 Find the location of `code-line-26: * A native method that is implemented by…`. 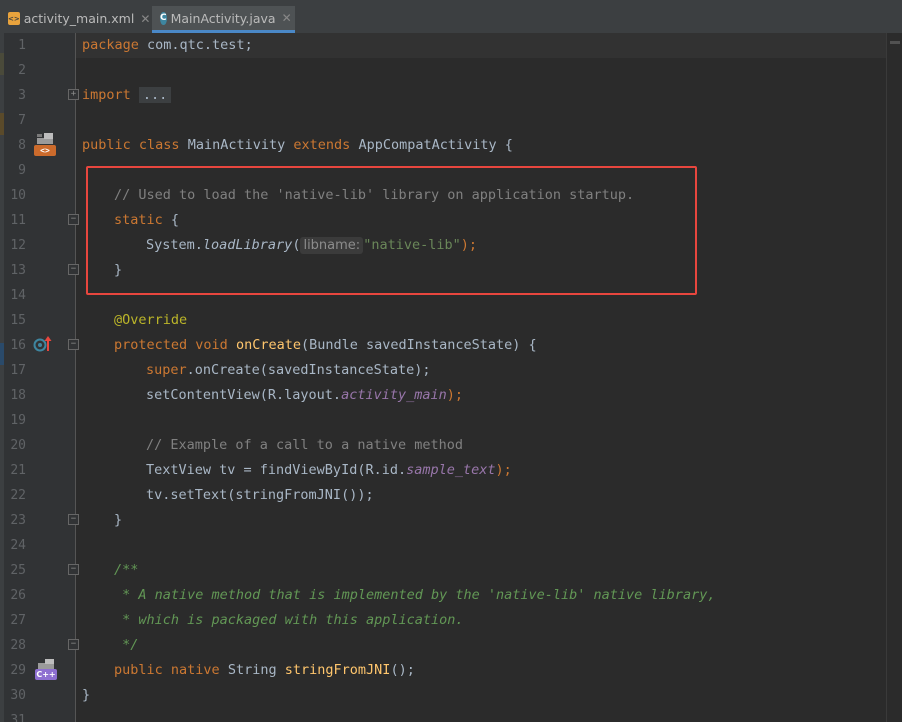

code-line-26: * A native method that is implemented by… is located at coordinates (414, 595).